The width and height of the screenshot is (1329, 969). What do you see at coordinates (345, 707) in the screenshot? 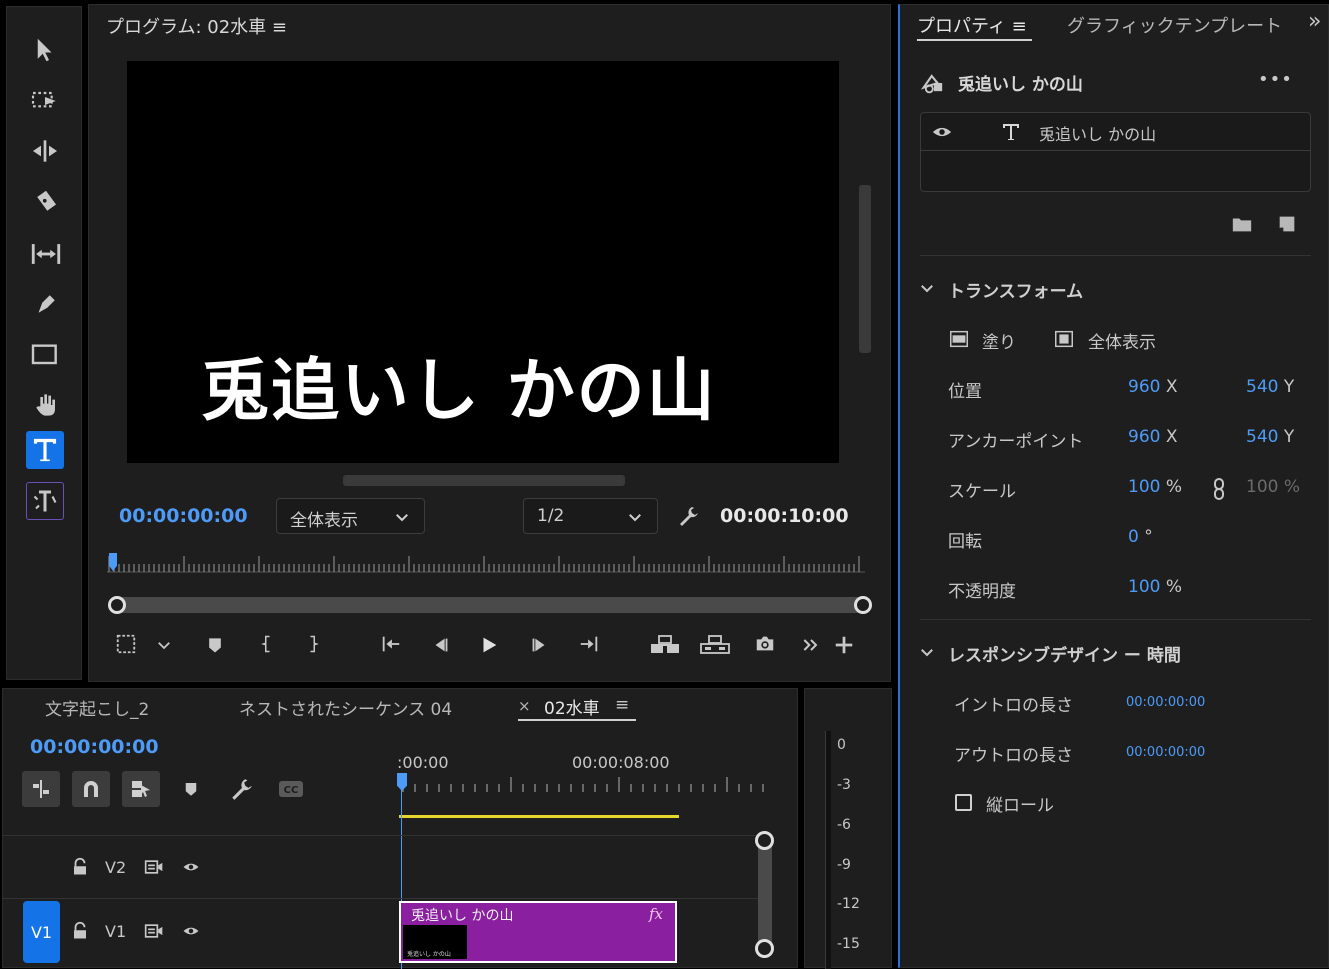
I see `tab-nested-sequence: ネストされたシーケンス 04` at bounding box center [345, 707].